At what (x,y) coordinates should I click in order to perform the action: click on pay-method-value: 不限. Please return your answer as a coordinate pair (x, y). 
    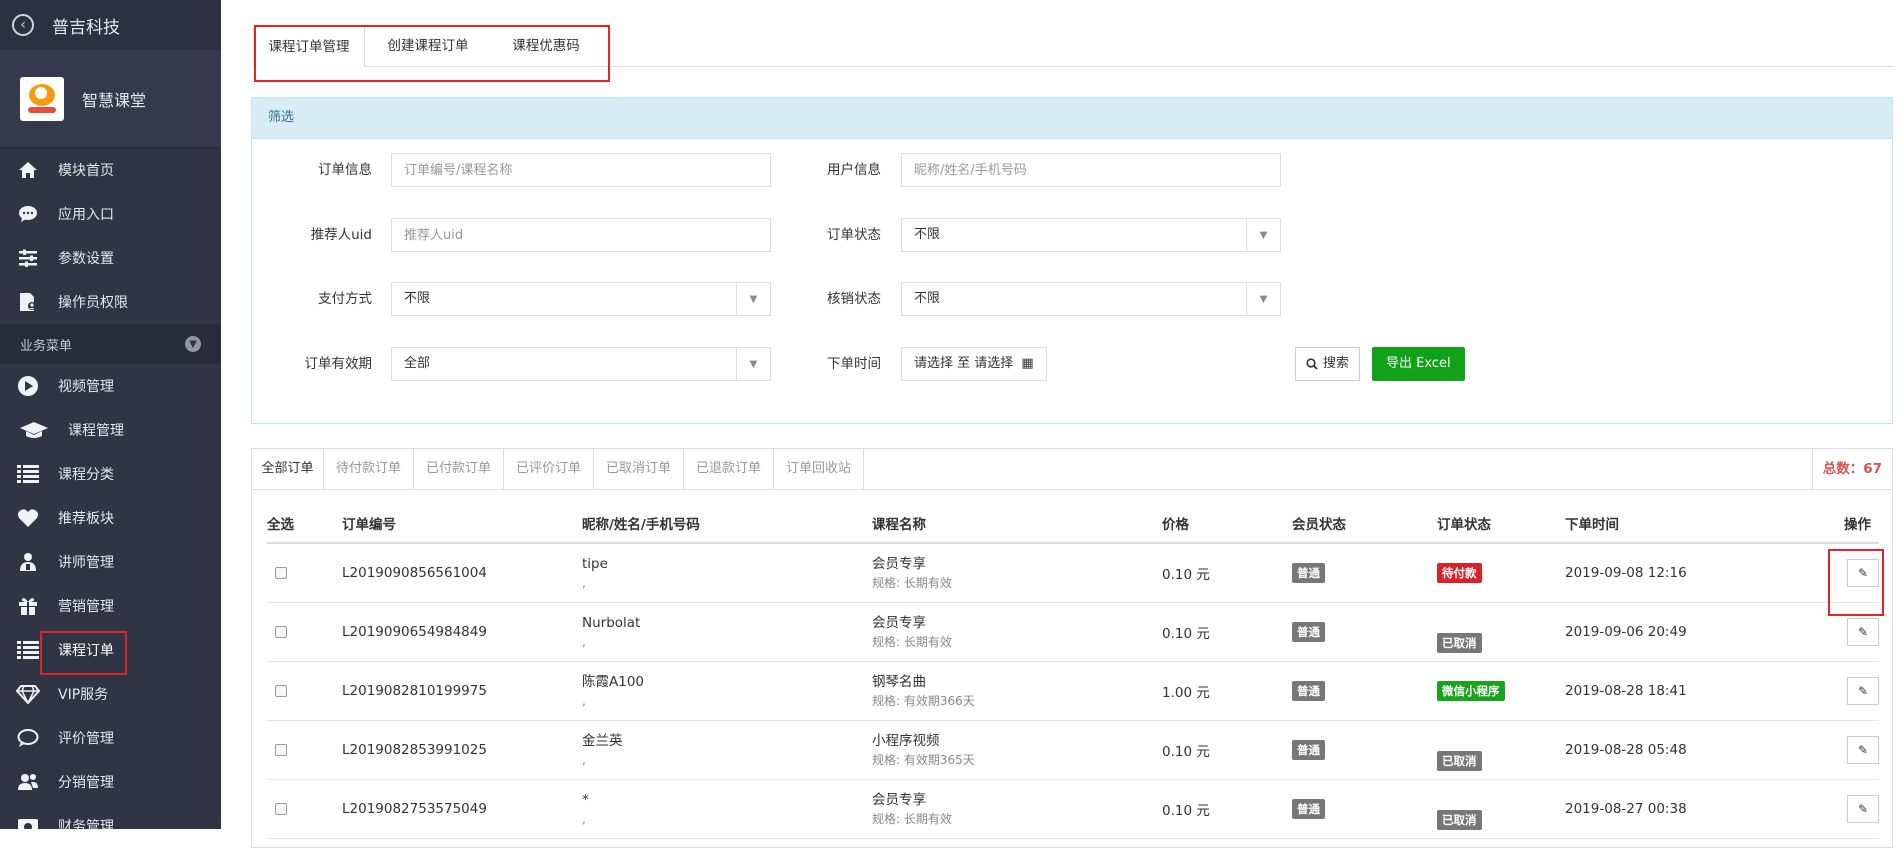
    Looking at the image, I should click on (417, 298).